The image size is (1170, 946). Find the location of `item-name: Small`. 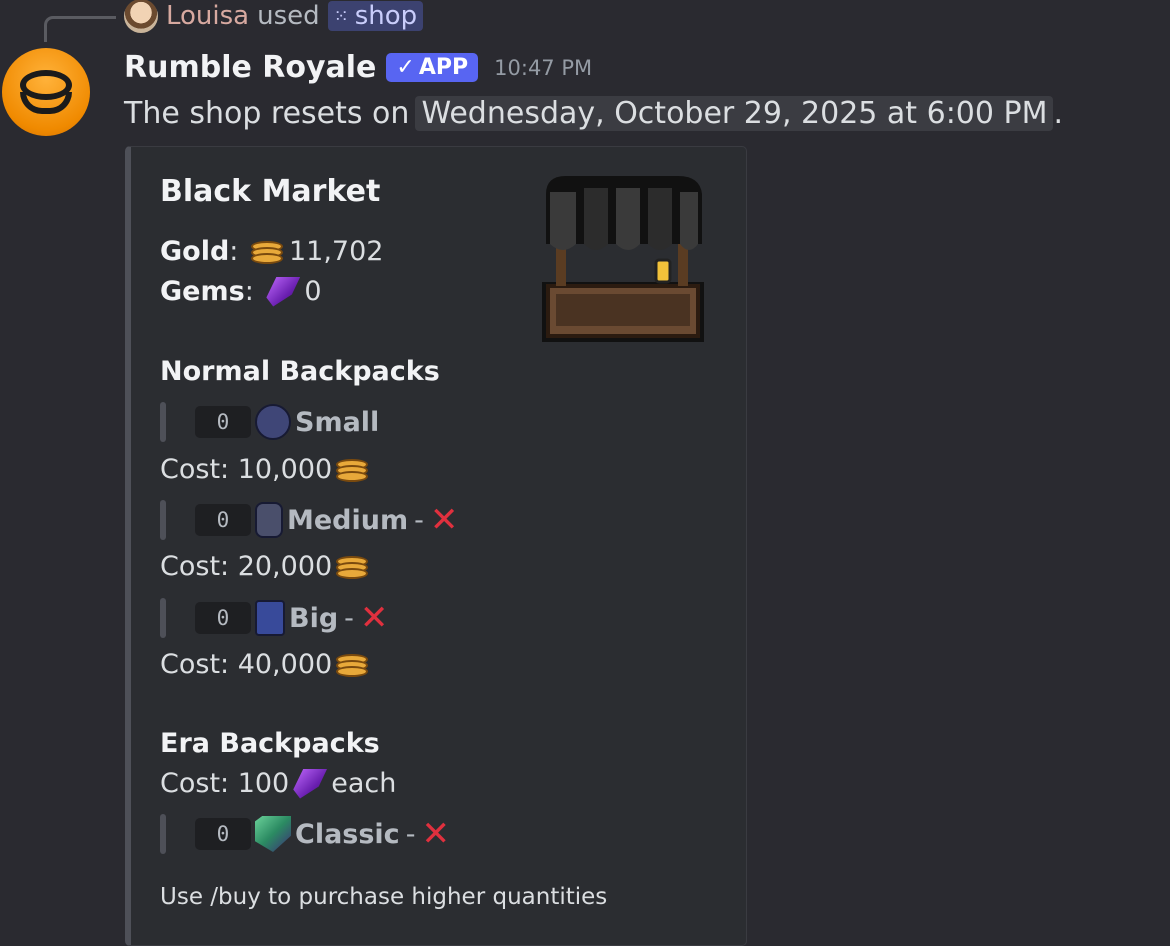

item-name: Small is located at coordinates (337, 422).